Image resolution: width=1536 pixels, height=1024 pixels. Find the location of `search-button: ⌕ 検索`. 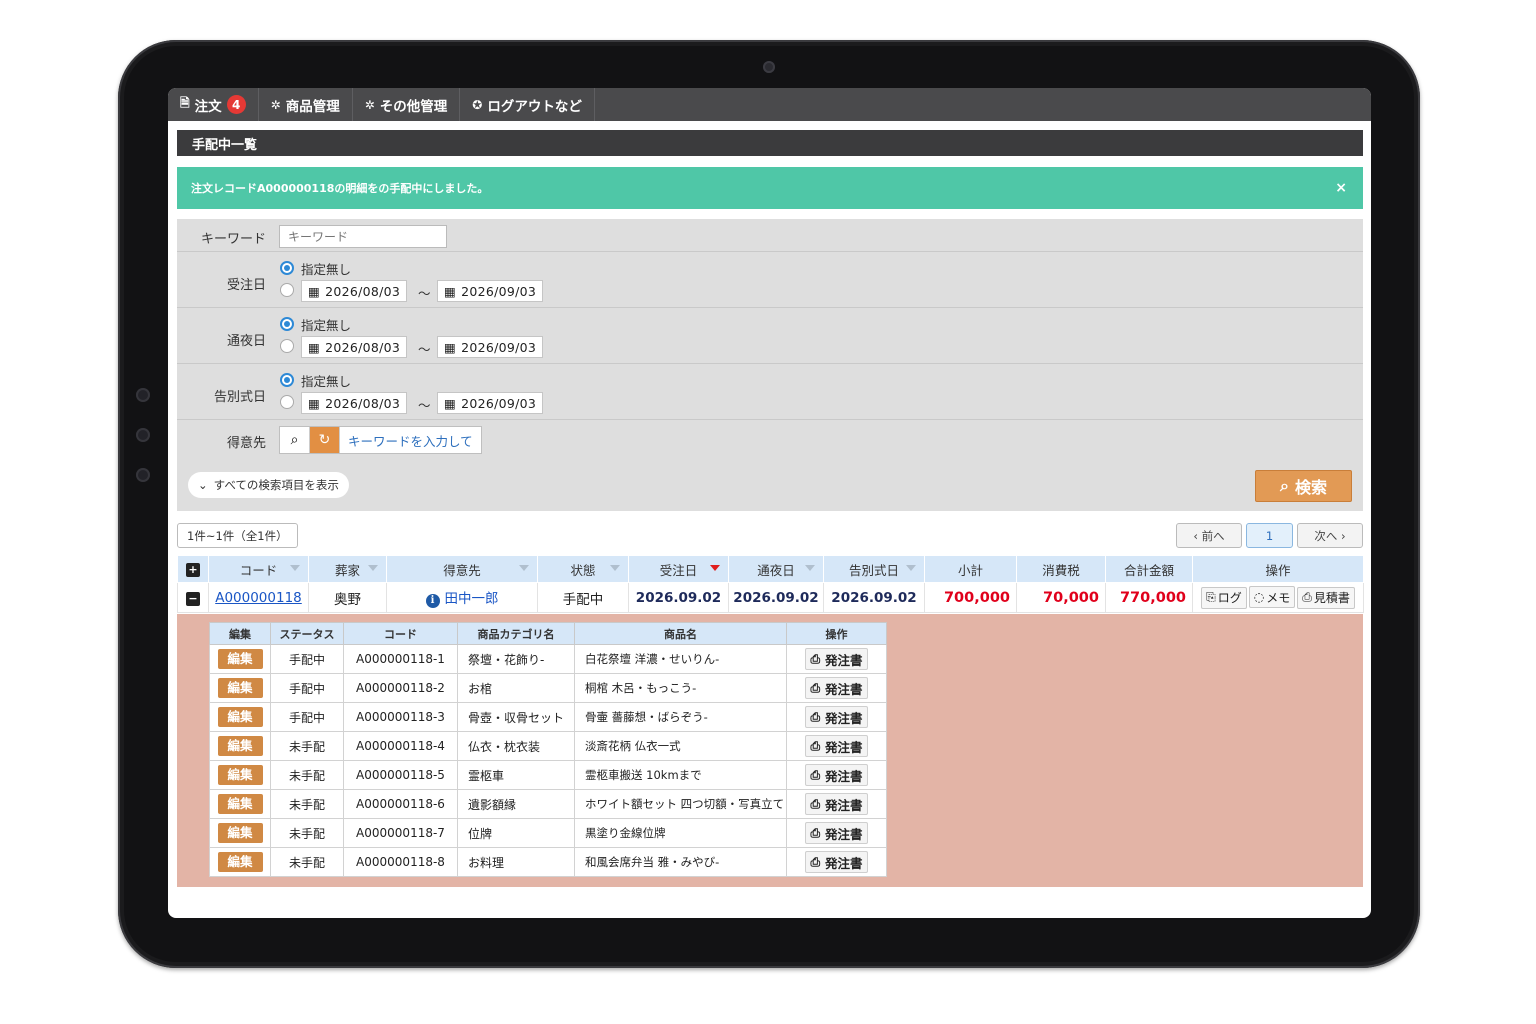

search-button: ⌕ 検索 is located at coordinates (1303, 486).